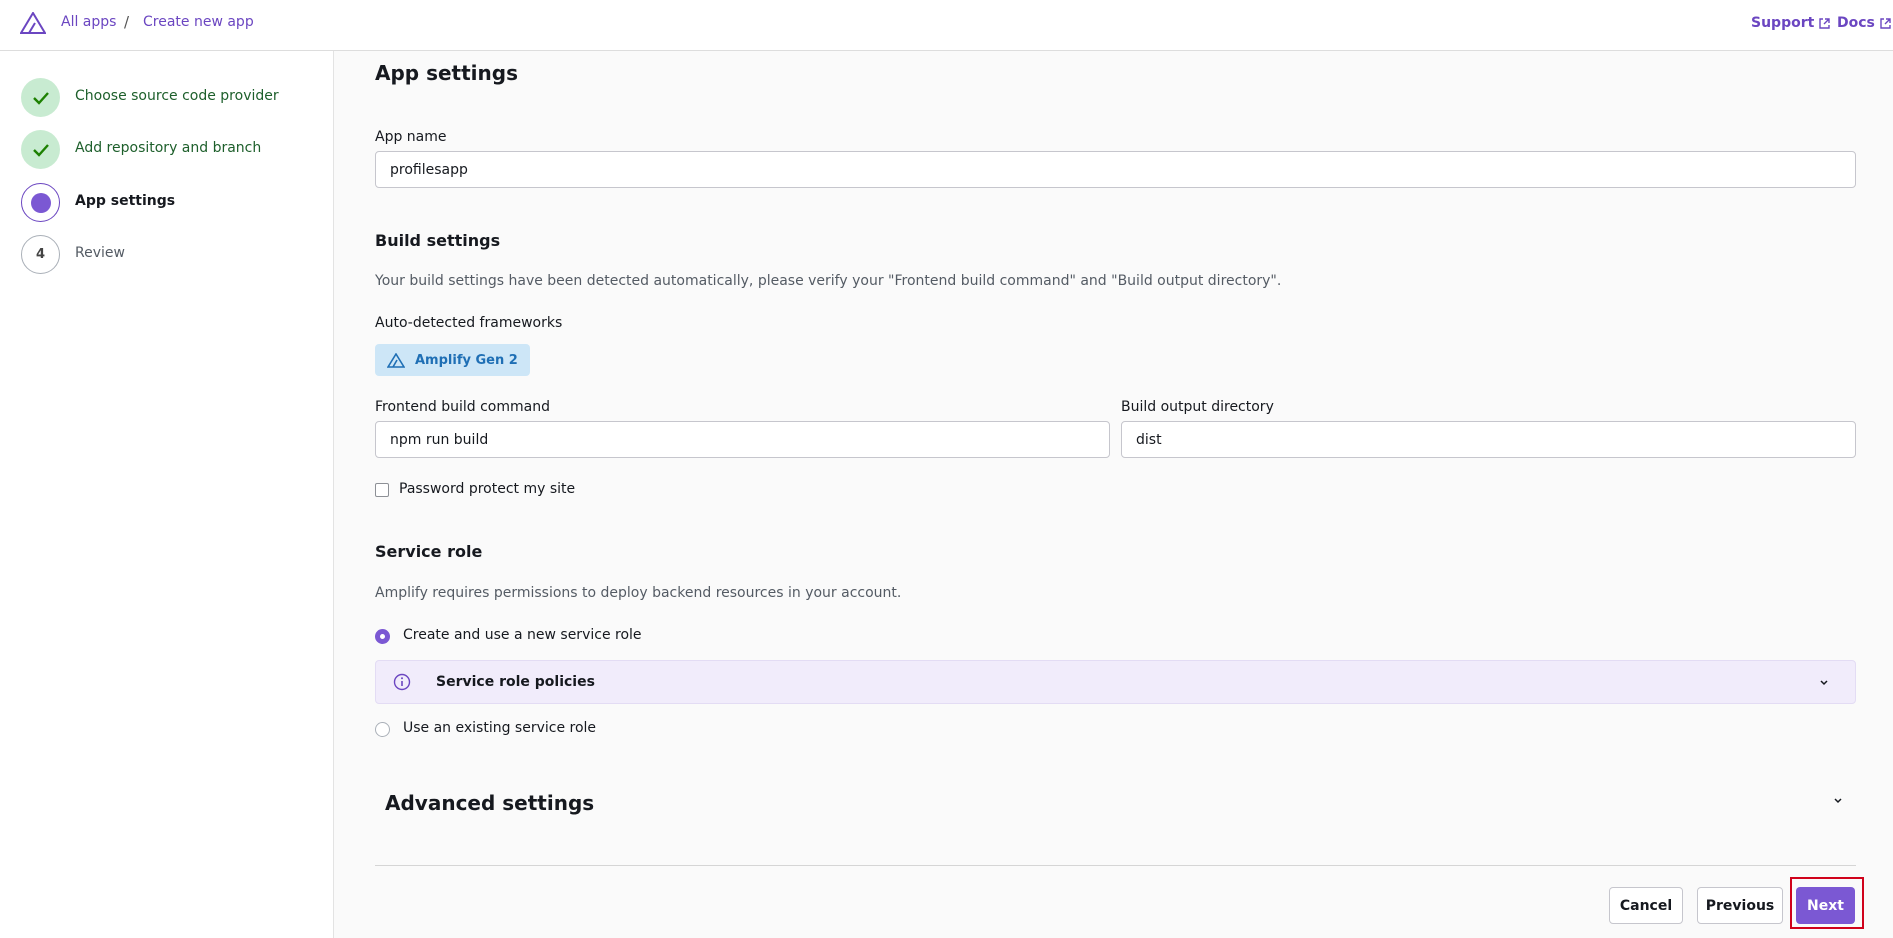 The height and width of the screenshot is (938, 1893). Describe the element at coordinates (88, 22) in the screenshot. I see `breadcrumb-all-apps: All apps` at that location.